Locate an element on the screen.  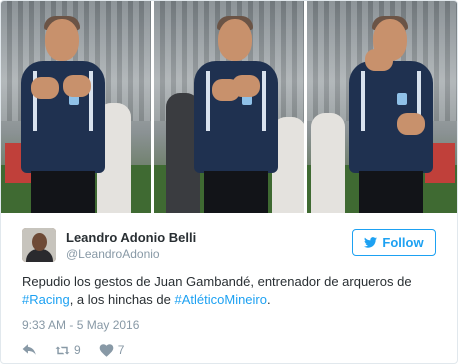
author-display-name: Leandro Adonio Belli is located at coordinates (131, 238).